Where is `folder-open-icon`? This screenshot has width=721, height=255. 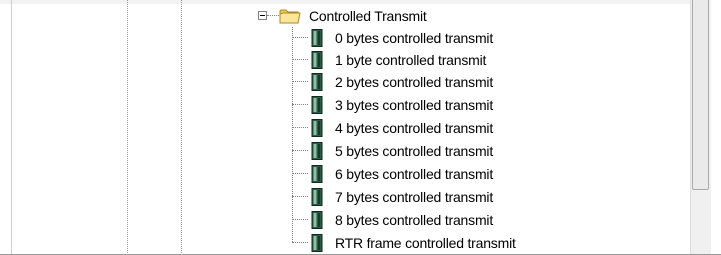 folder-open-icon is located at coordinates (290, 16).